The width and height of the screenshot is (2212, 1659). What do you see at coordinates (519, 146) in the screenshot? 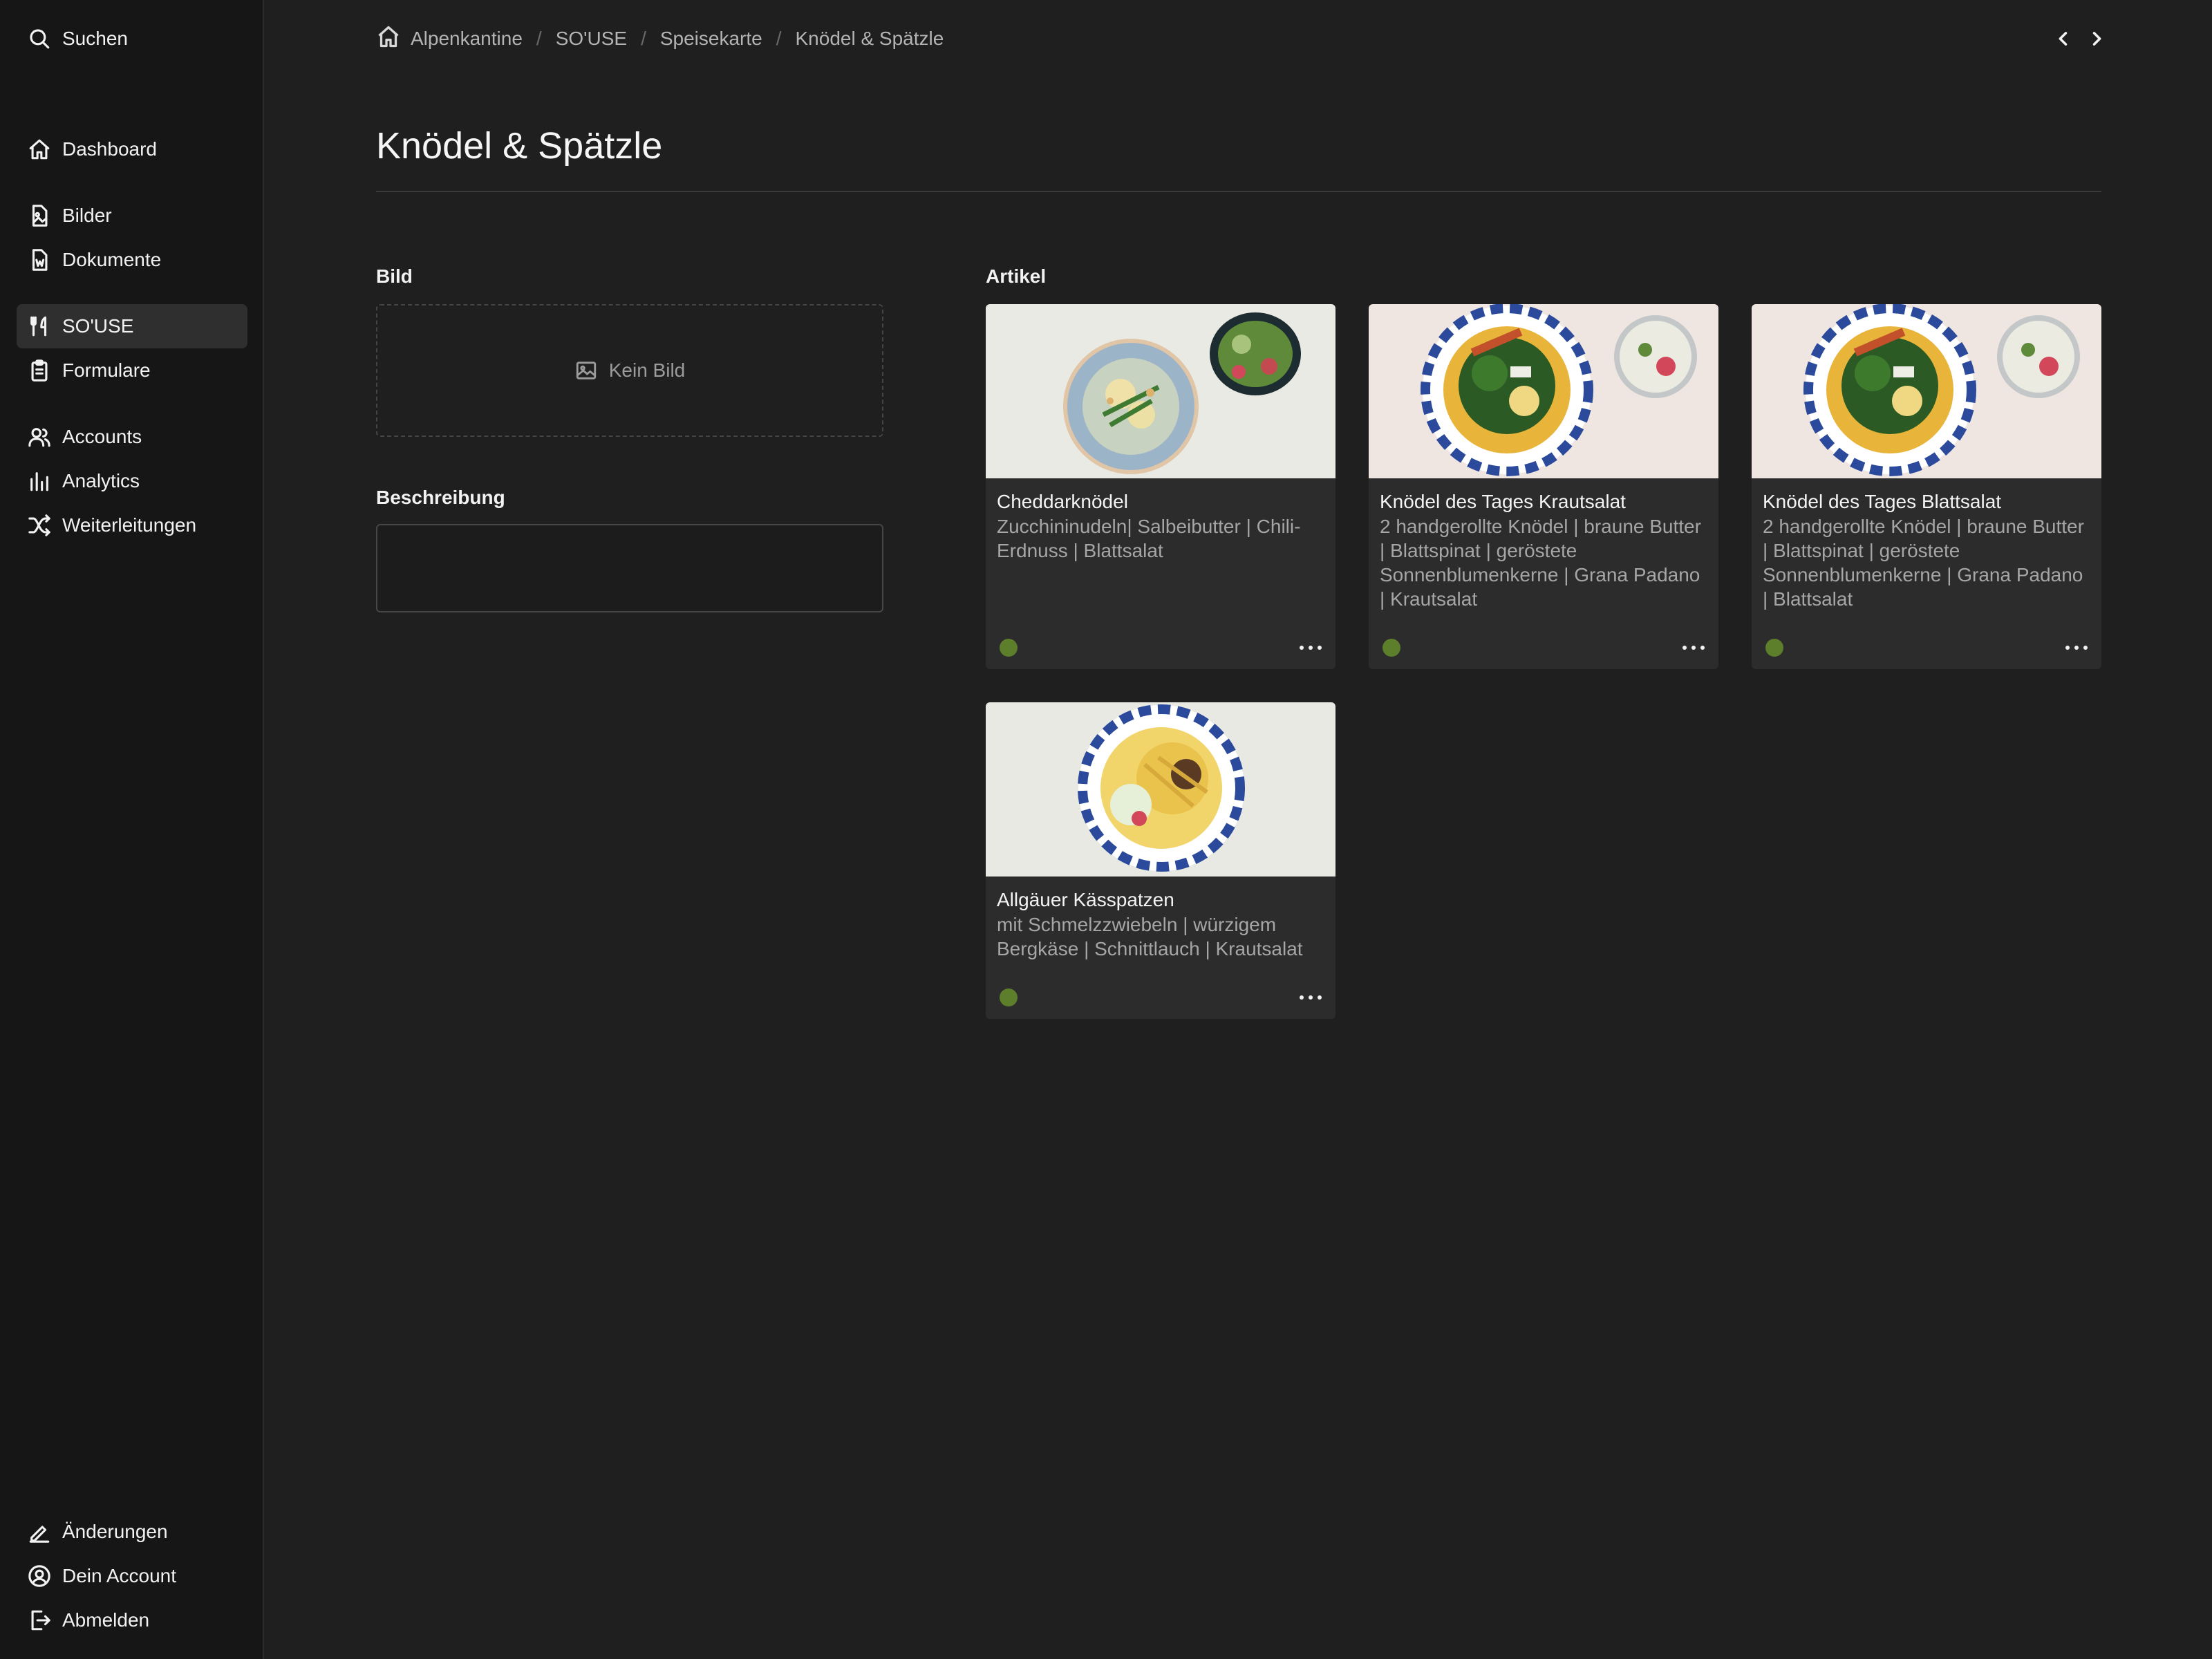
I see `page-title: Knödel & Spätzle` at bounding box center [519, 146].